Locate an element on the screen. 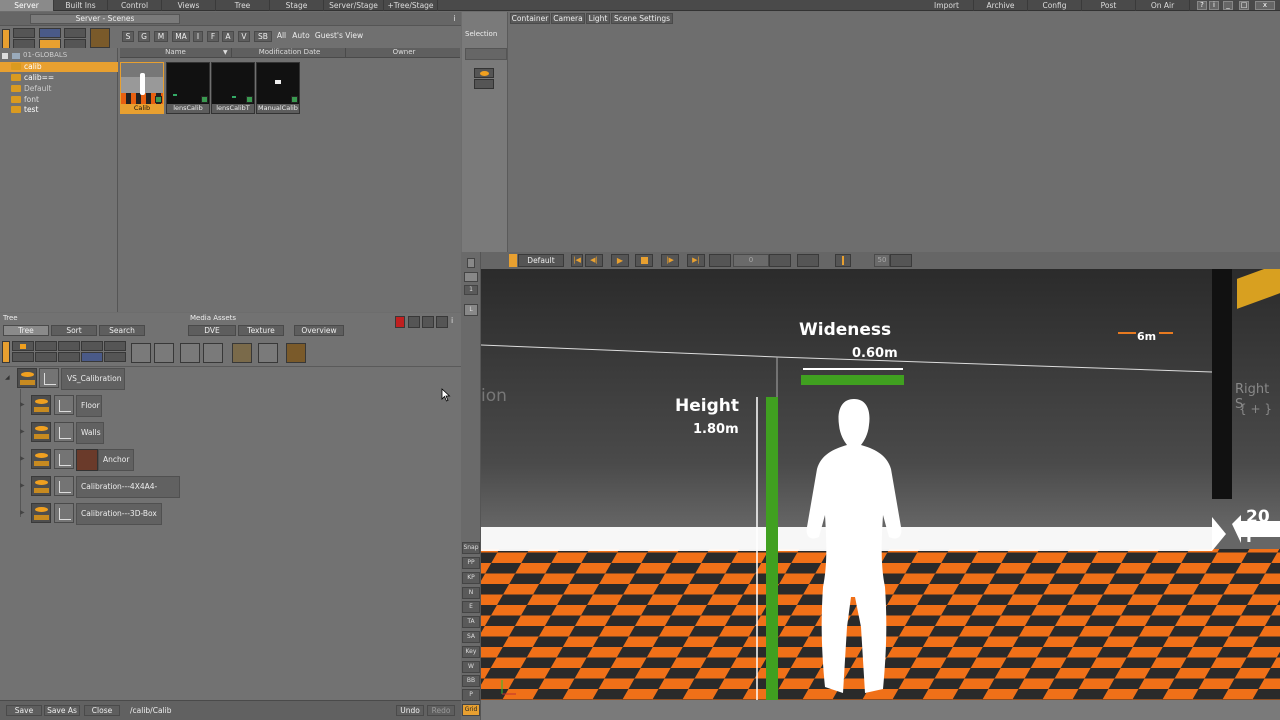  side-pp: PP is located at coordinates (471, 563).